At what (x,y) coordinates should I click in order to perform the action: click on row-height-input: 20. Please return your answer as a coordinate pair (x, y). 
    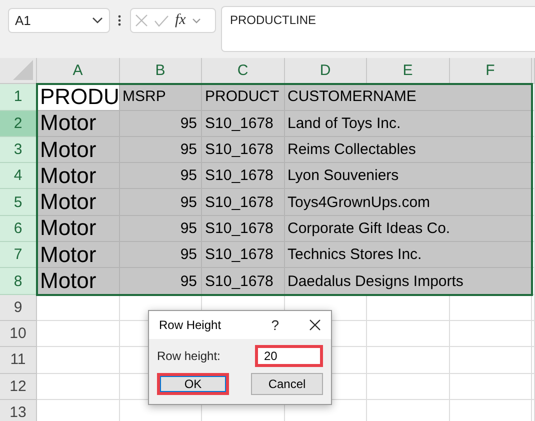
    Looking at the image, I should click on (289, 356).